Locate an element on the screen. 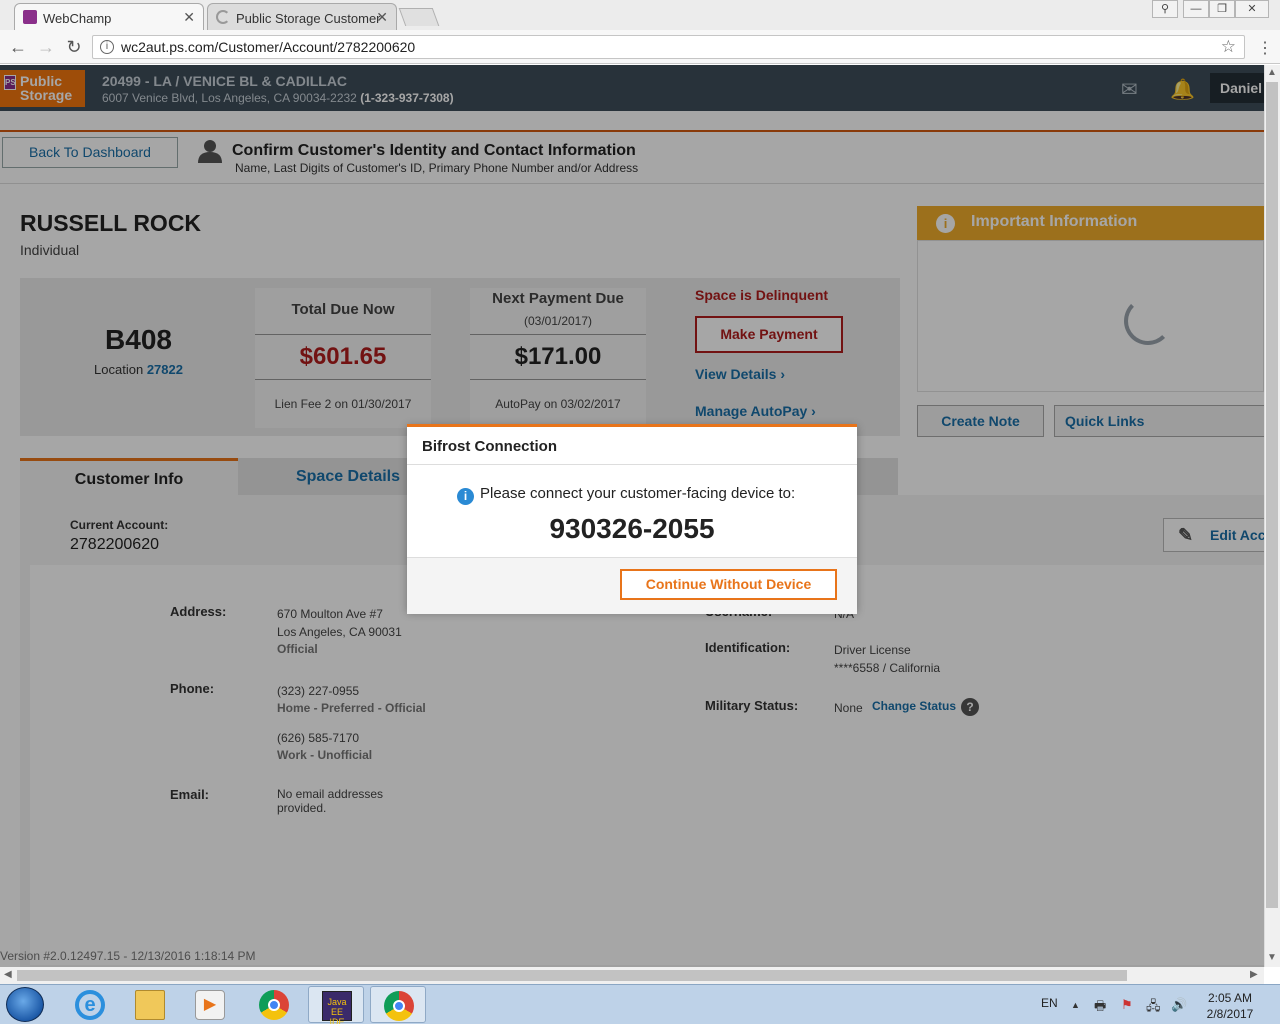 The image size is (1280, 1024). browser-tab-title: WebChamp is located at coordinates (77, 18).